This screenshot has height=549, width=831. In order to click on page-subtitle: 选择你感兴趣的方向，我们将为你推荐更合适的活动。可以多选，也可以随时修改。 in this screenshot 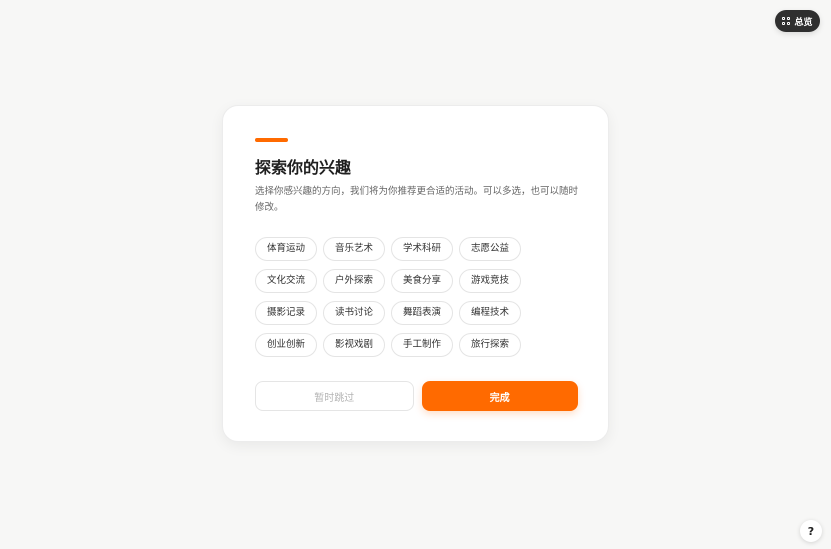, I will do `click(417, 199)`.